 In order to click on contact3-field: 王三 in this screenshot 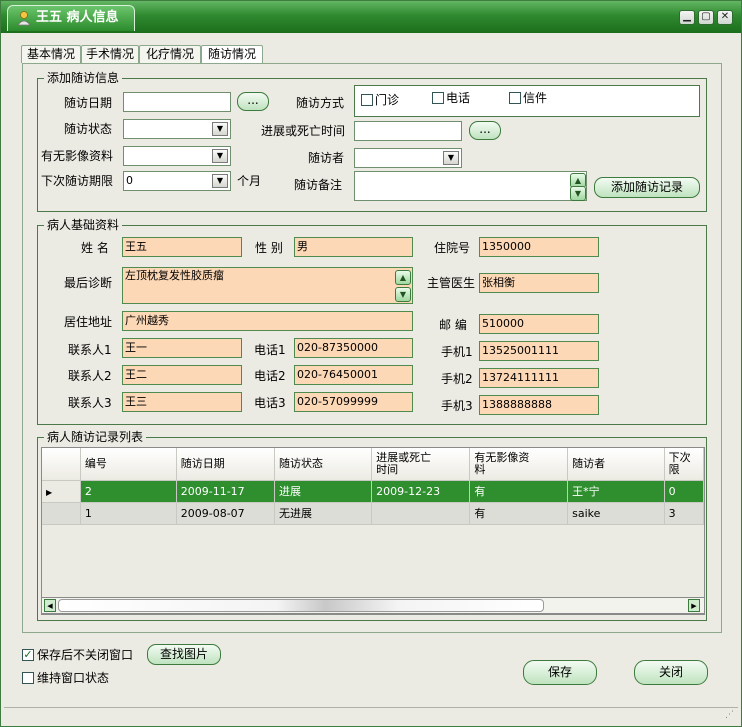, I will do `click(182, 402)`.